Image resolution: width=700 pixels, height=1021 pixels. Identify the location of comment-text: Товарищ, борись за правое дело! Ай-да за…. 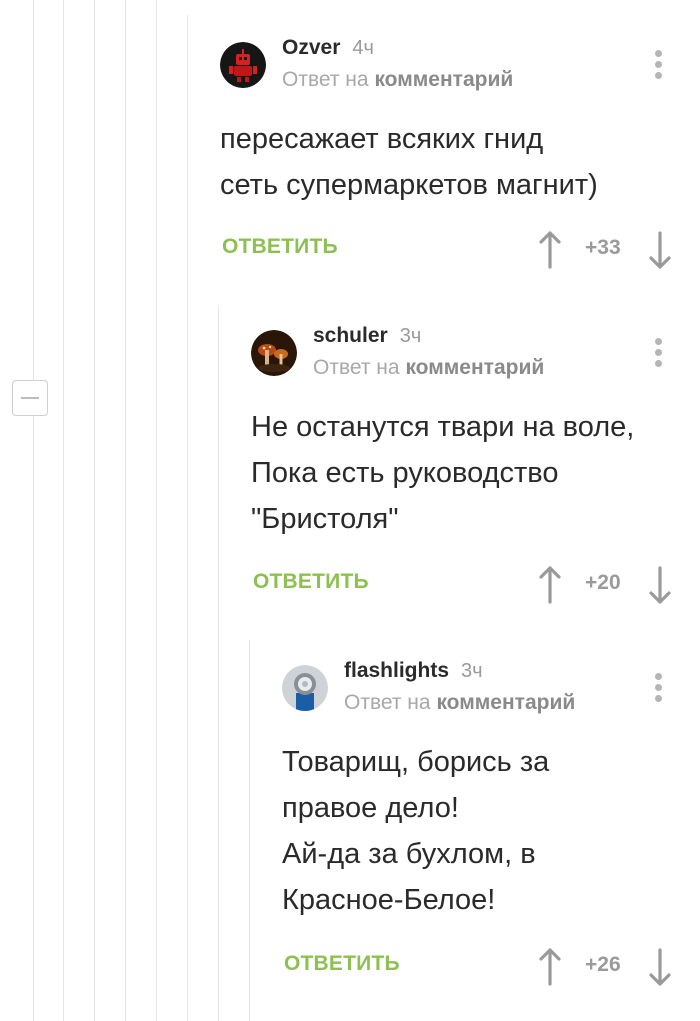
(415, 831).